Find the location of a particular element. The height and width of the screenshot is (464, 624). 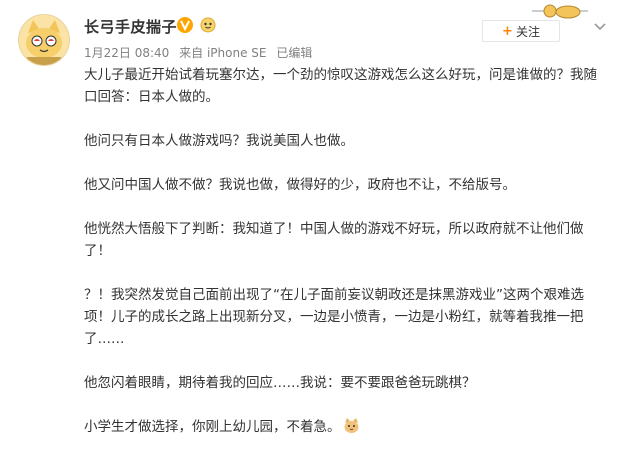

post-paragraph-last: 小学生才做选择，你刚上幼儿园，不着急。 is located at coordinates (344, 427).